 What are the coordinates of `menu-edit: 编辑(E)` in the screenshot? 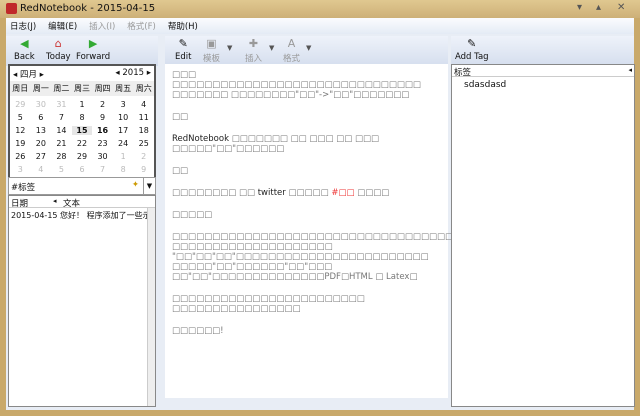 It's located at (62, 26).